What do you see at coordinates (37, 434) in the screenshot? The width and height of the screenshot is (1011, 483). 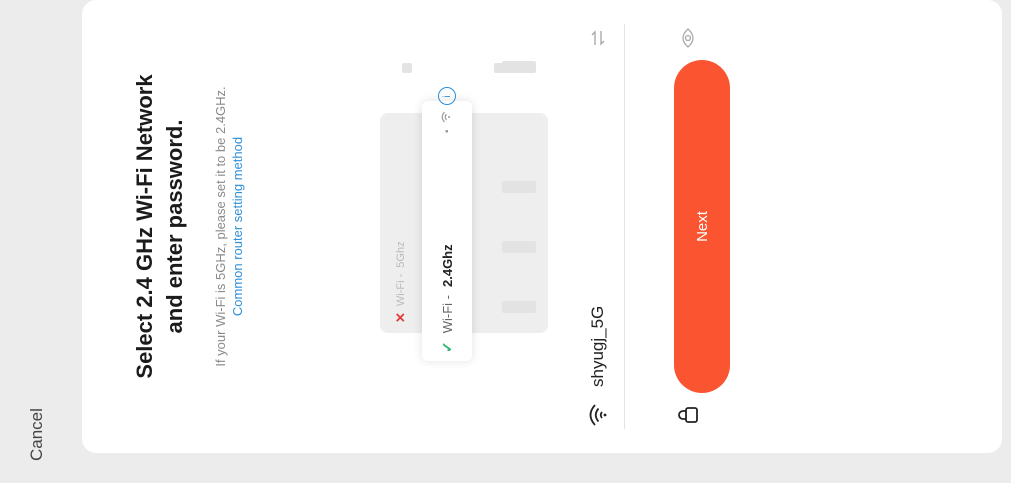 I see `cancel-button: Cancel` at bounding box center [37, 434].